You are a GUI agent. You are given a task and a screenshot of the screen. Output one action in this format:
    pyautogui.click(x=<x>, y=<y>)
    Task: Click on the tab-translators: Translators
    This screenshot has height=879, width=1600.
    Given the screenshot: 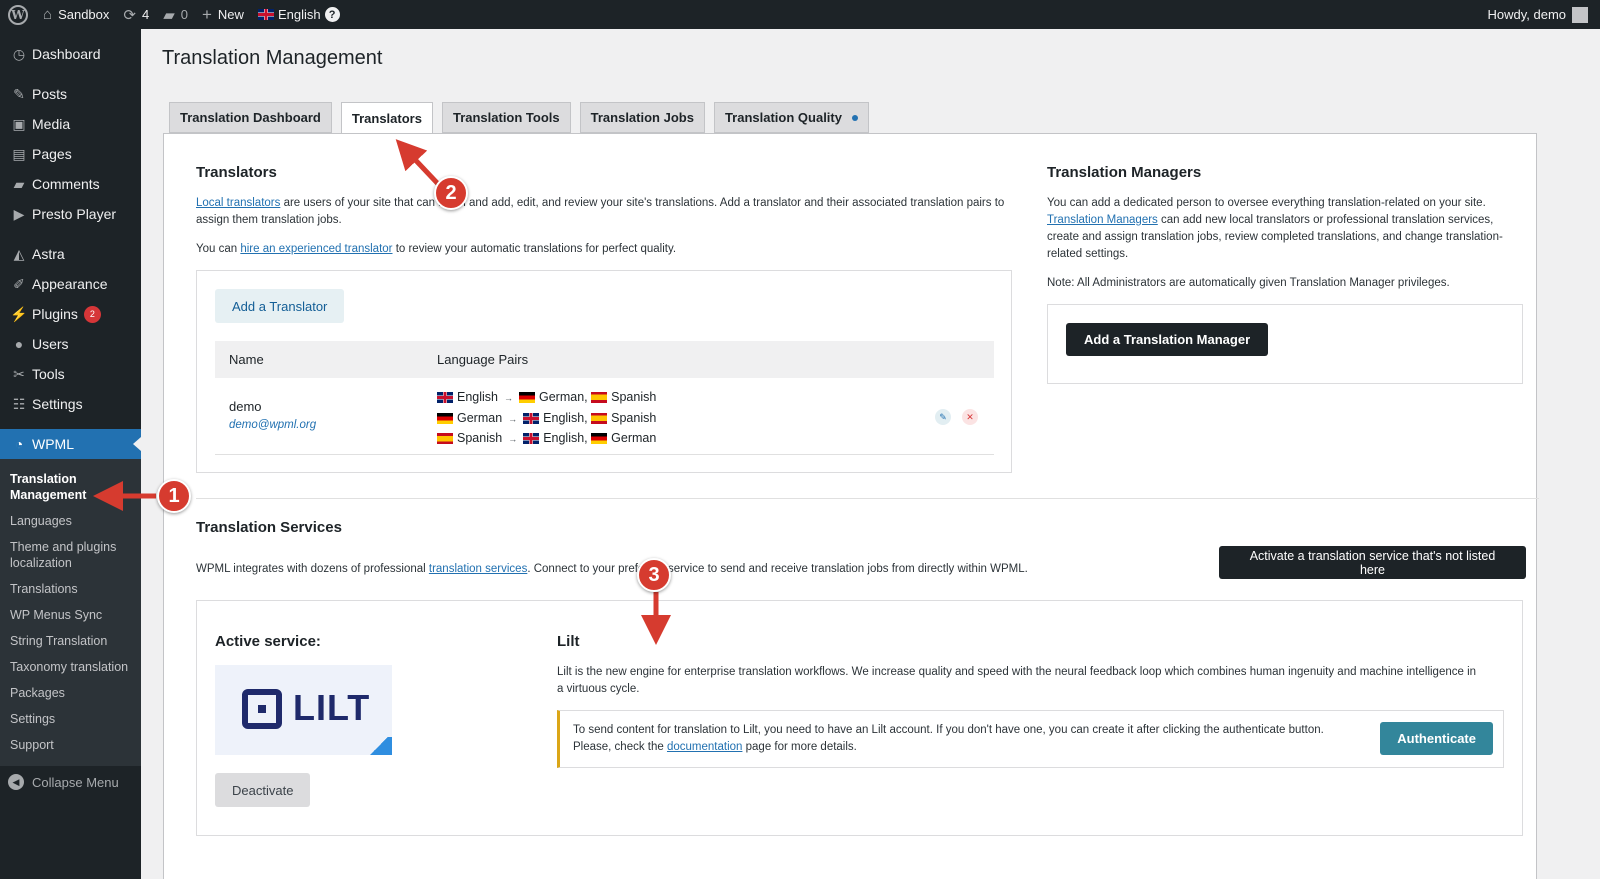 What is the action you would take?
    pyautogui.click(x=386, y=118)
    